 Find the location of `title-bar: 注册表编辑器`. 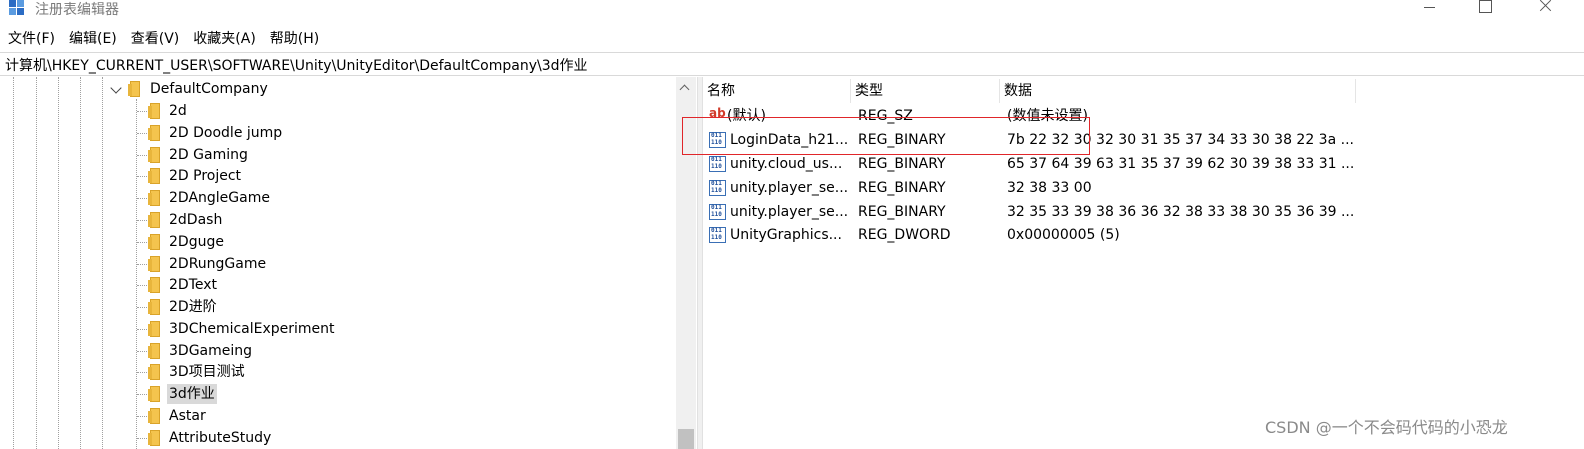

title-bar: 注册表编辑器 is located at coordinates (792, 12).